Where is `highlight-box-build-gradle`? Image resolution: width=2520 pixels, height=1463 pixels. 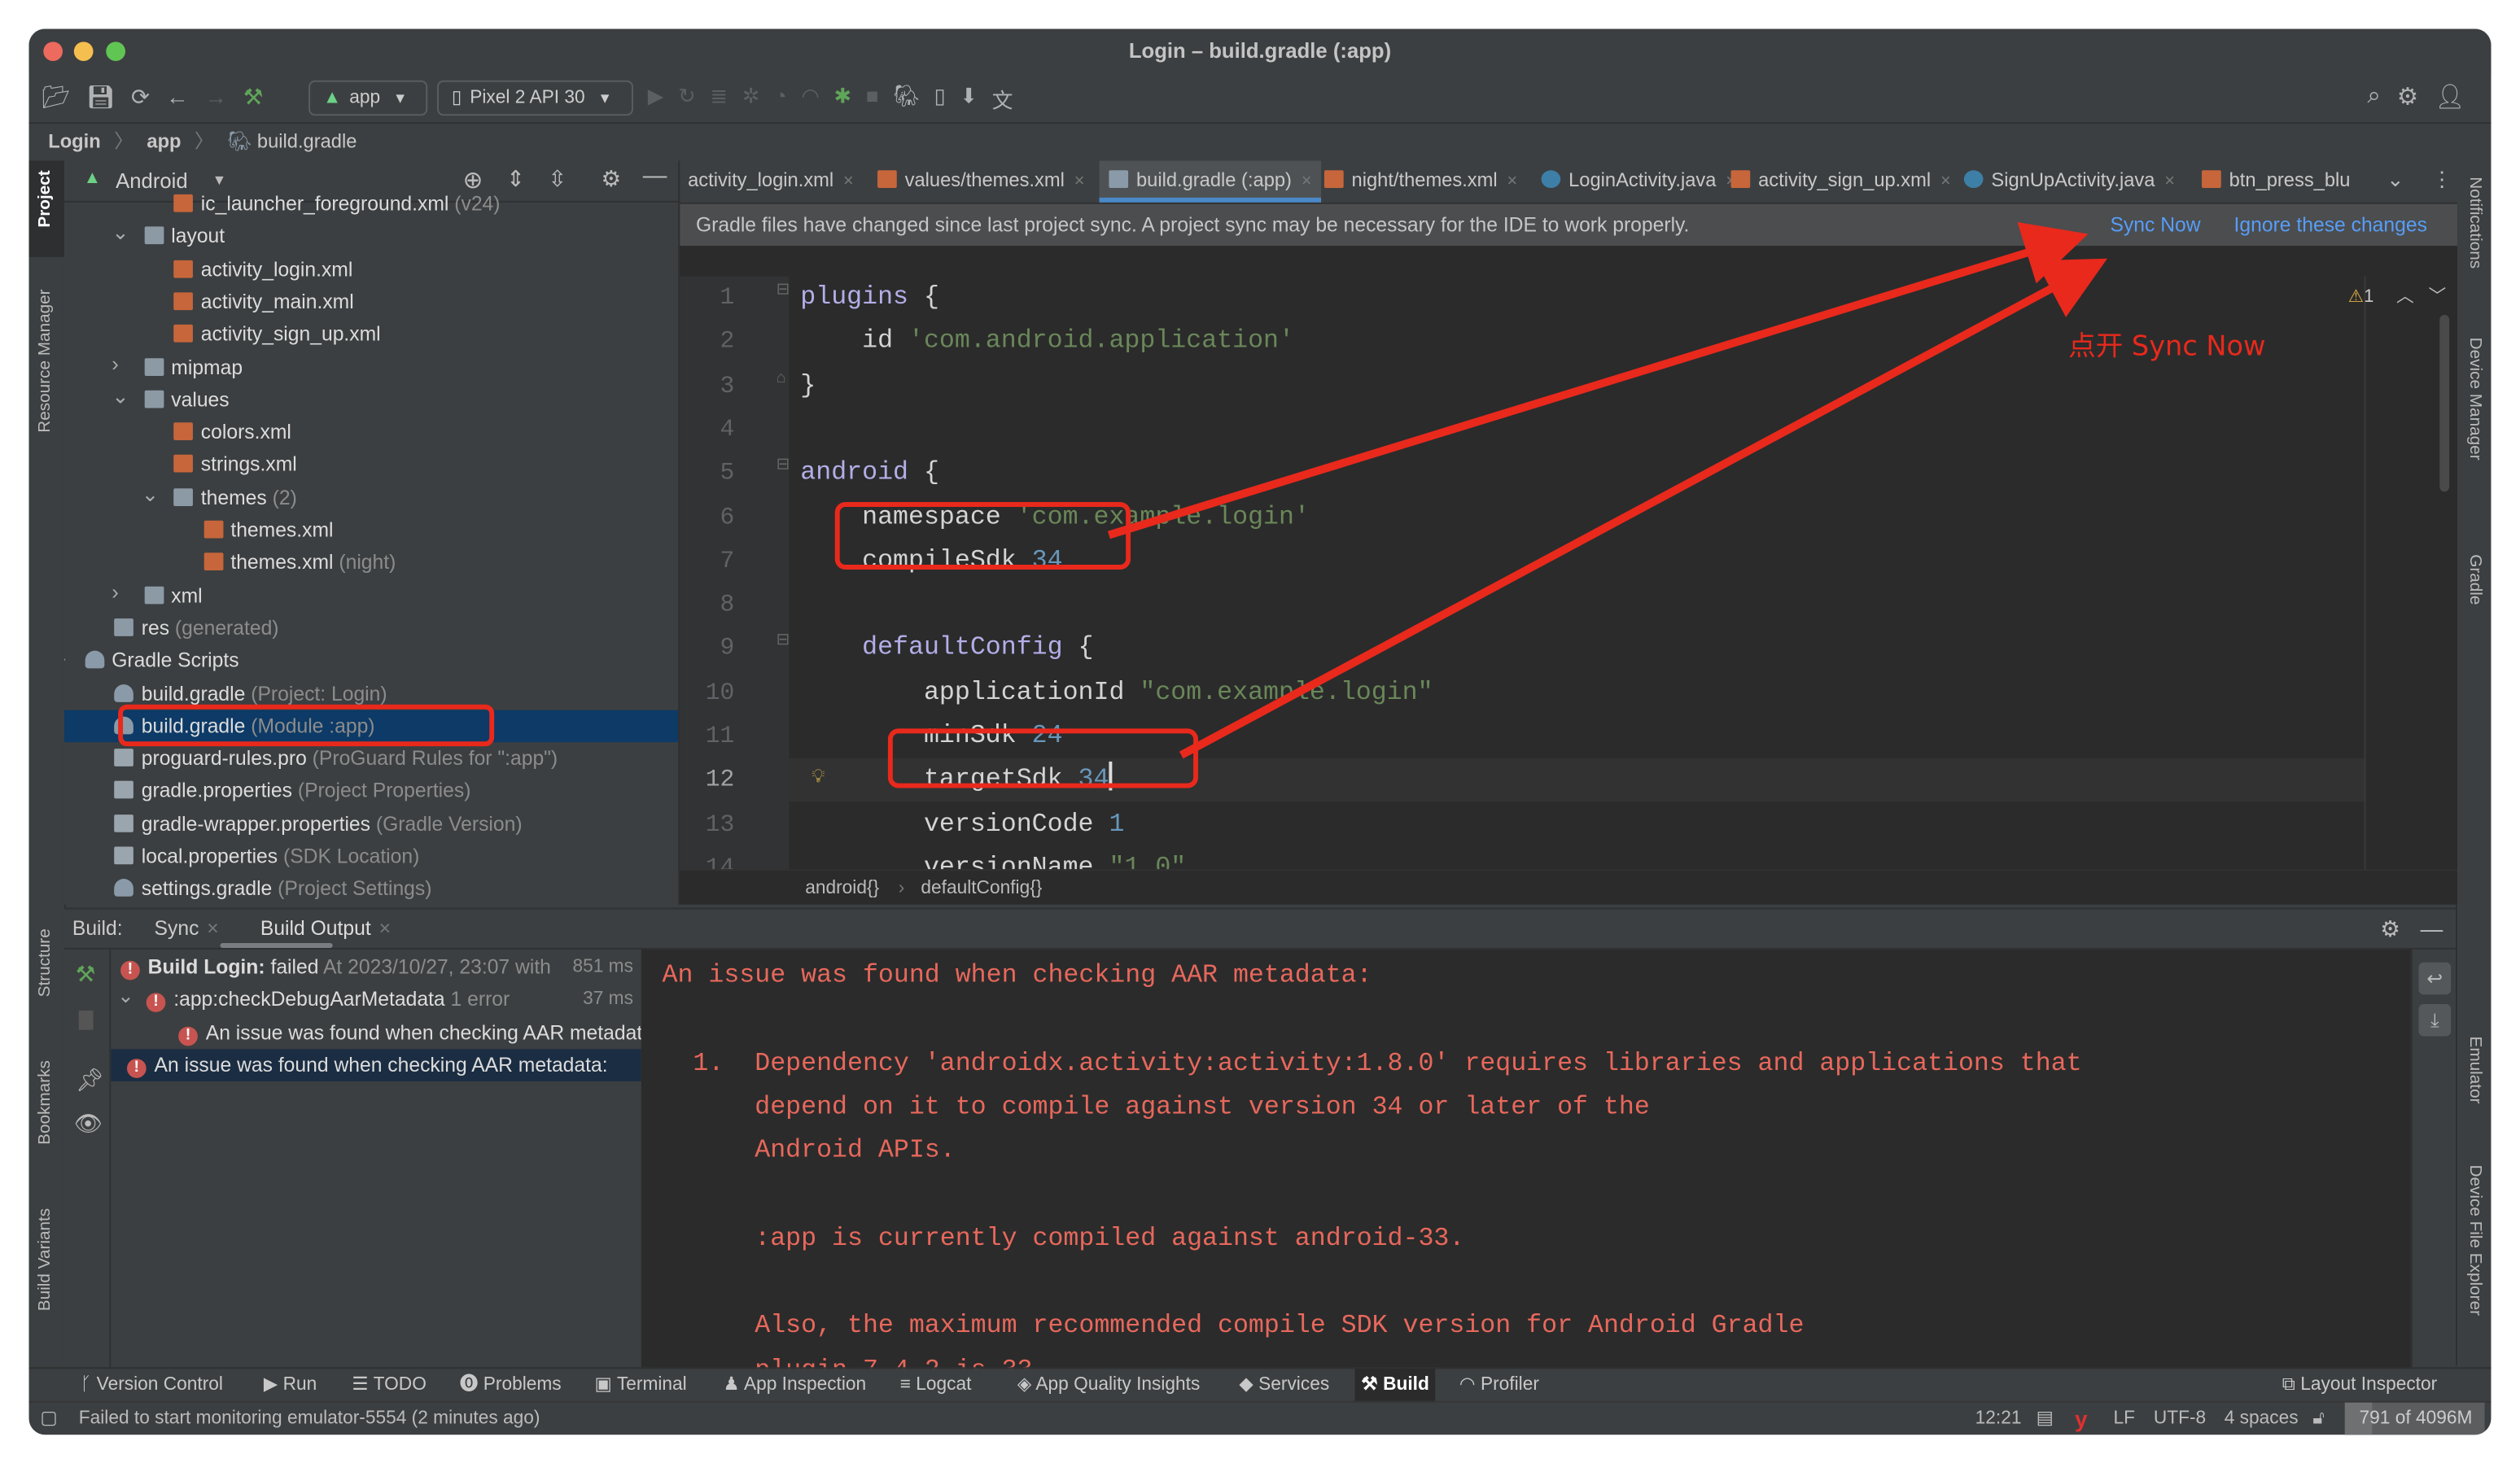 highlight-box-build-gradle is located at coordinates (306, 725).